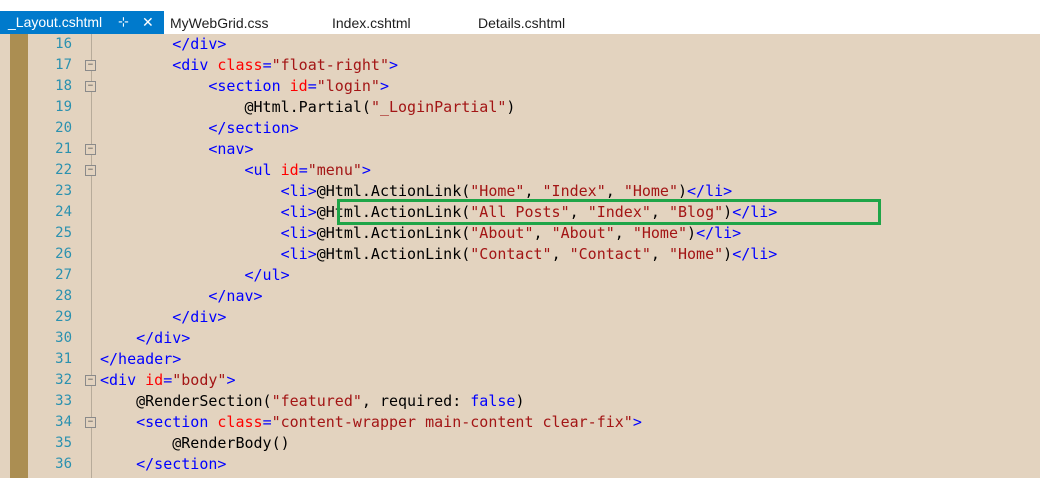 The image size is (1040, 478). Describe the element at coordinates (574, 191) in the screenshot. I see `code-token: "Index"` at that location.